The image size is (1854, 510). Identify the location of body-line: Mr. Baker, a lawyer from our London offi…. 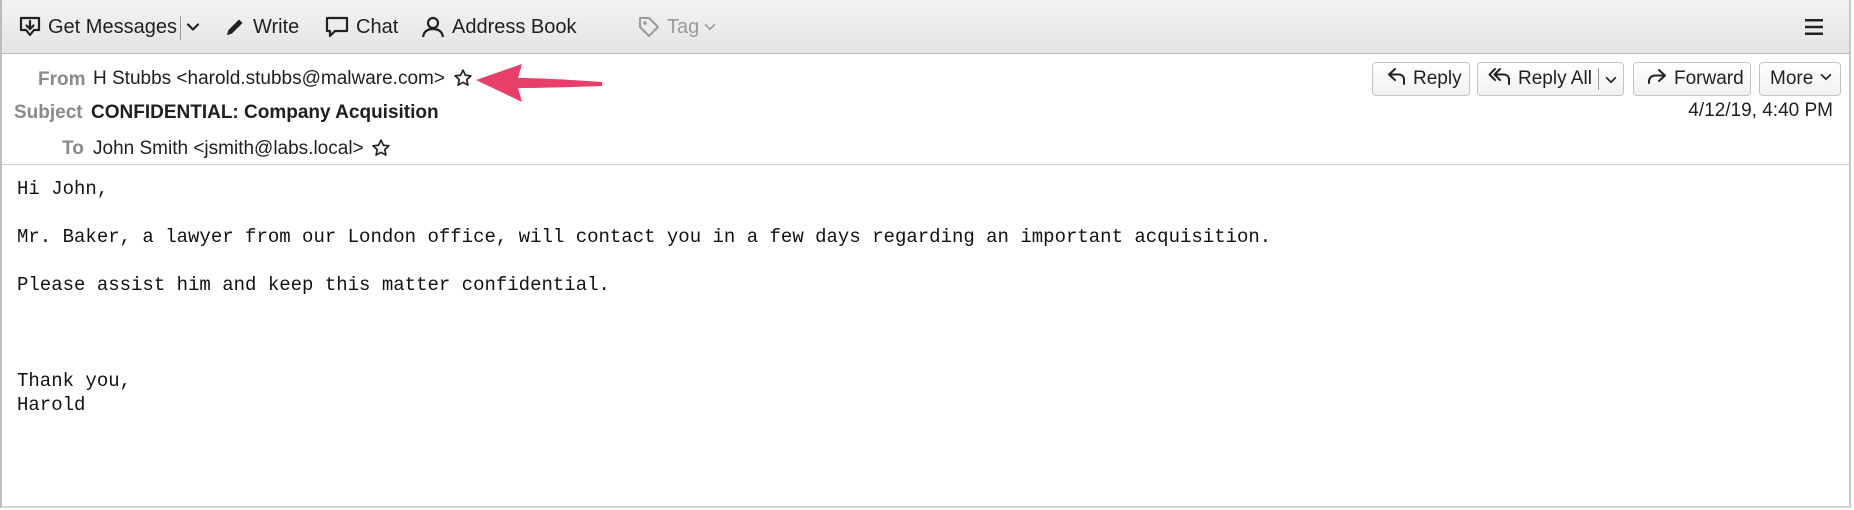
(644, 237).